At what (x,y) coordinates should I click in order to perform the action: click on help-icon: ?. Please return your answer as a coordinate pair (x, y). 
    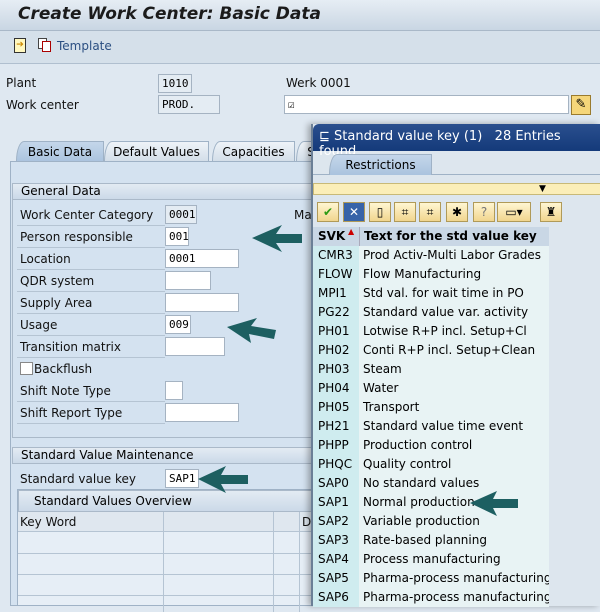
    Looking at the image, I should click on (484, 212).